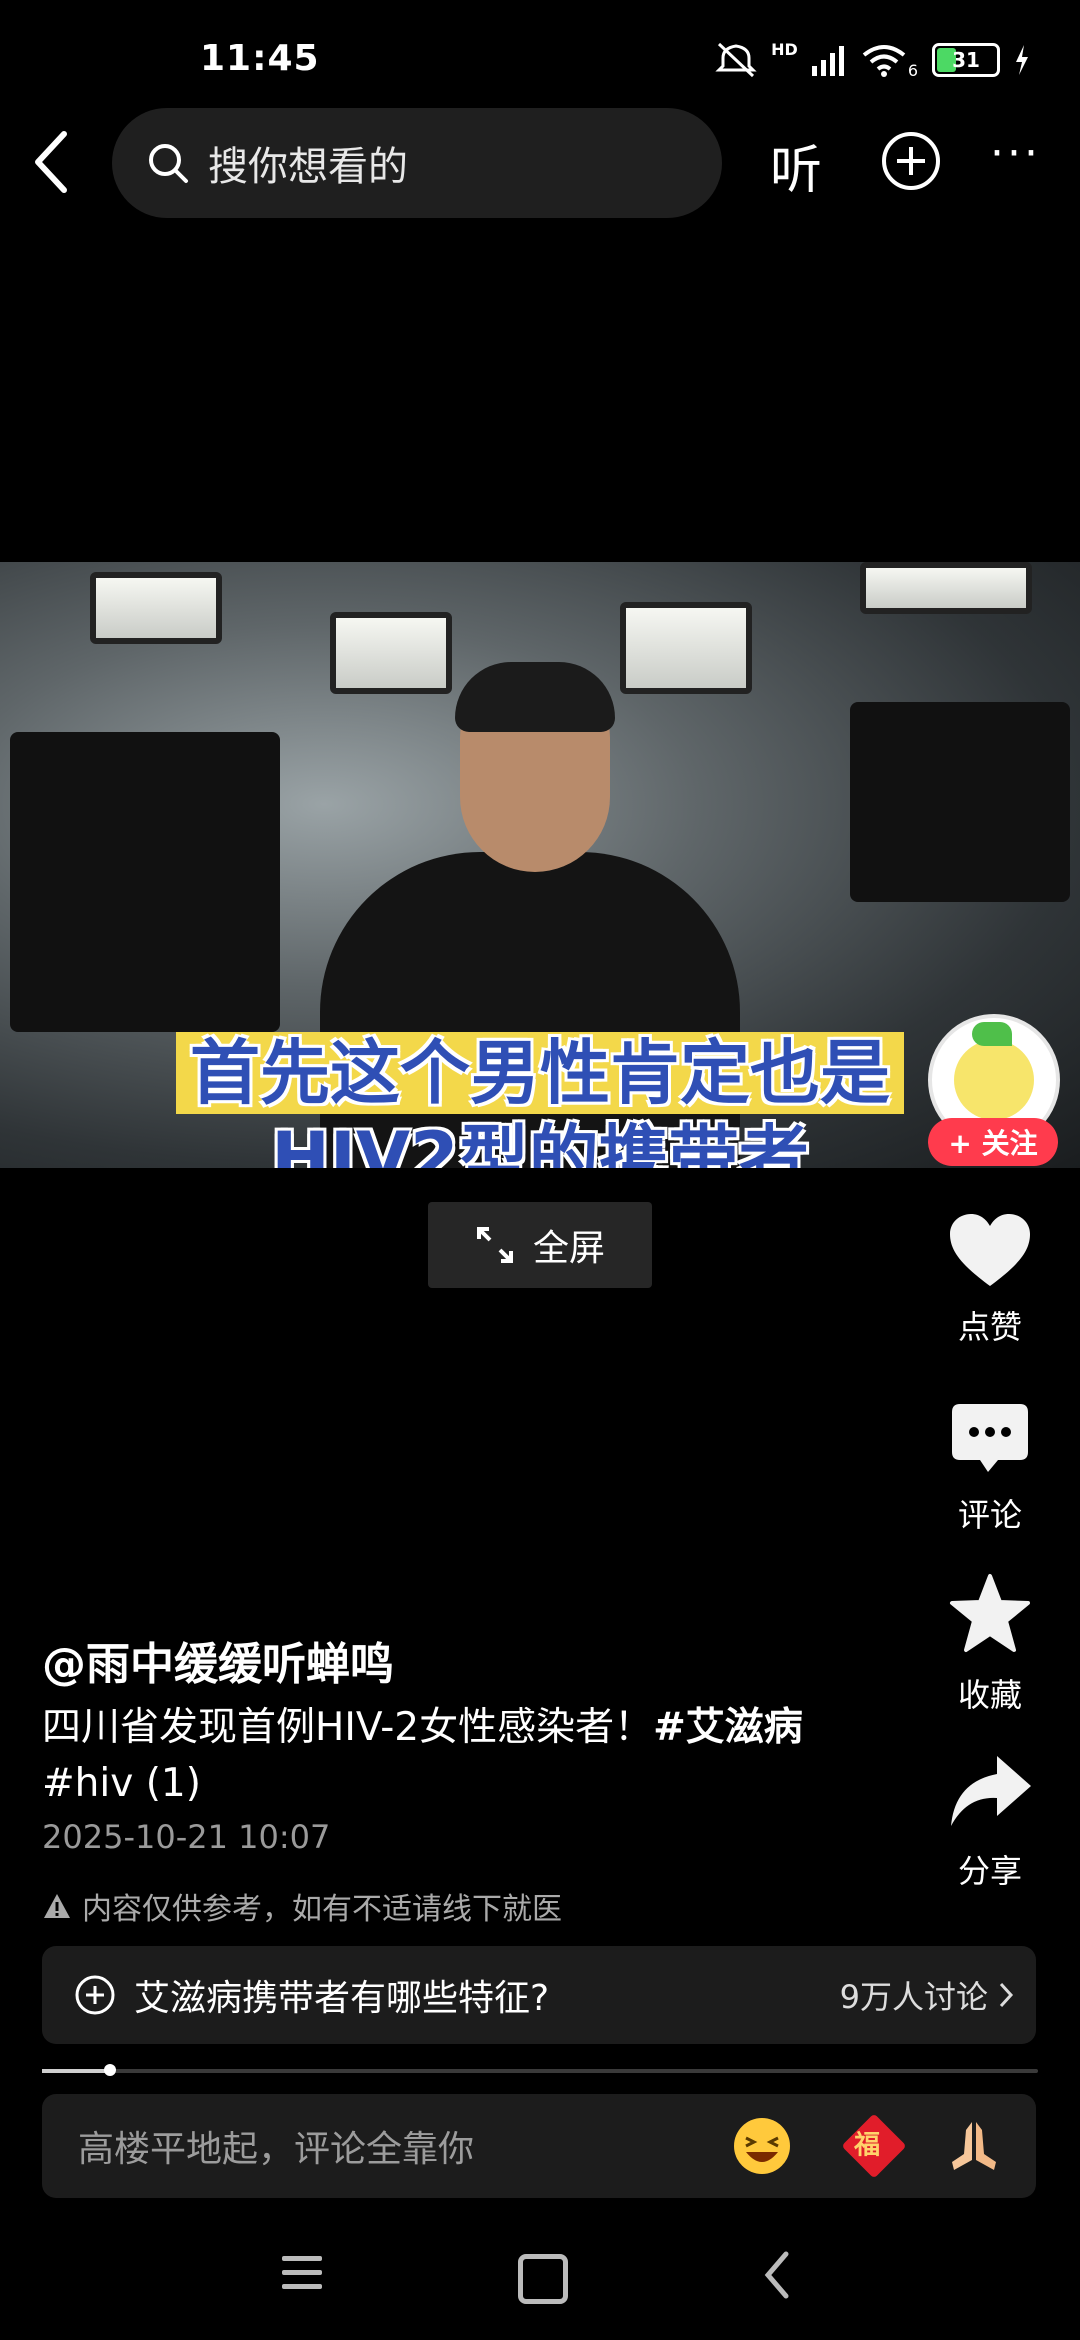 This screenshot has height=2340, width=1080. What do you see at coordinates (568, 1248) in the screenshot?
I see `fullscreen-label: 全屏` at bounding box center [568, 1248].